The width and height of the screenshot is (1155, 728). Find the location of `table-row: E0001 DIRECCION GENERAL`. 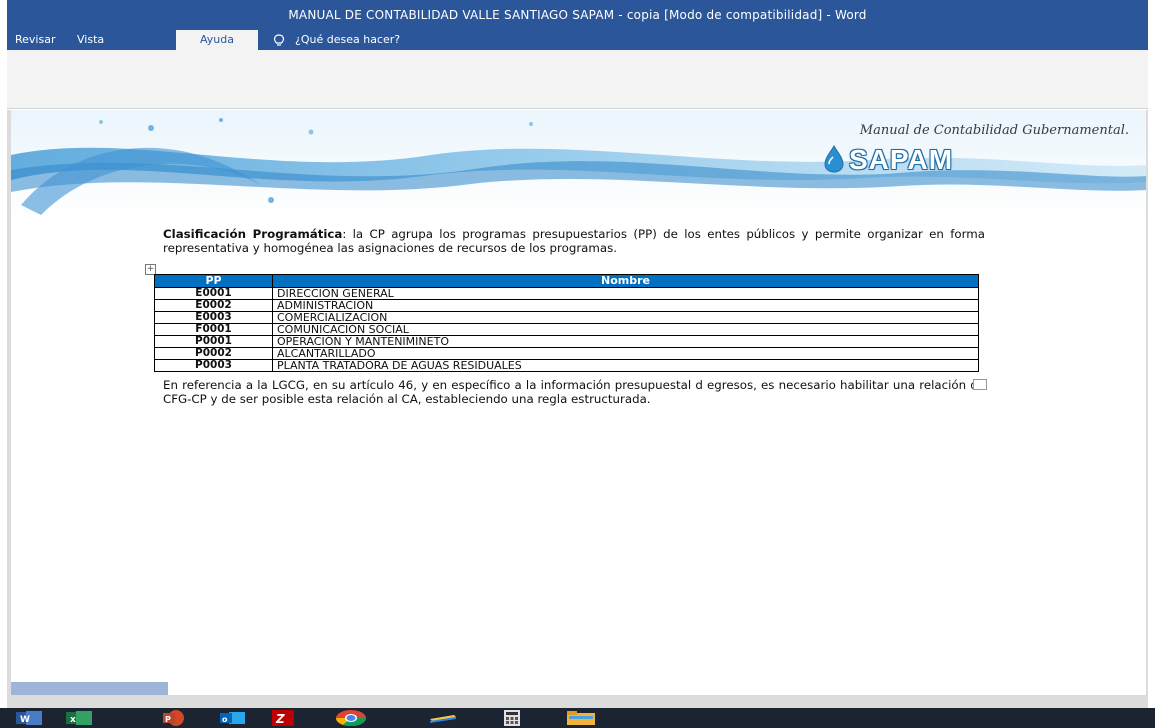

table-row: E0001 DIRECCION GENERAL is located at coordinates (566, 293).